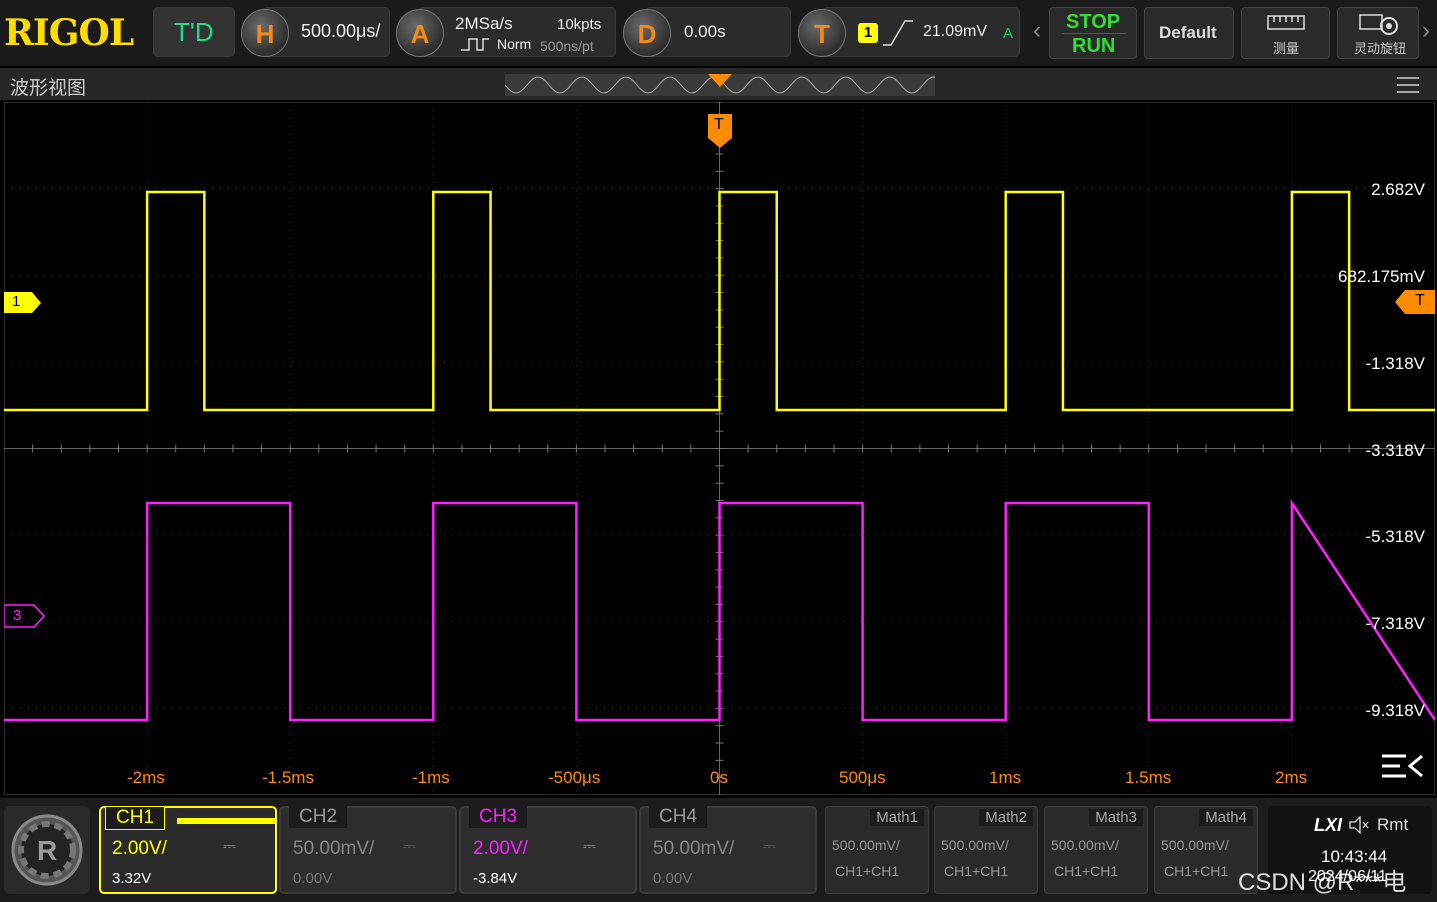 Image resolution: width=1437 pixels, height=902 pixels. What do you see at coordinates (897, 817) in the screenshot?
I see `math1-tab: Math1` at bounding box center [897, 817].